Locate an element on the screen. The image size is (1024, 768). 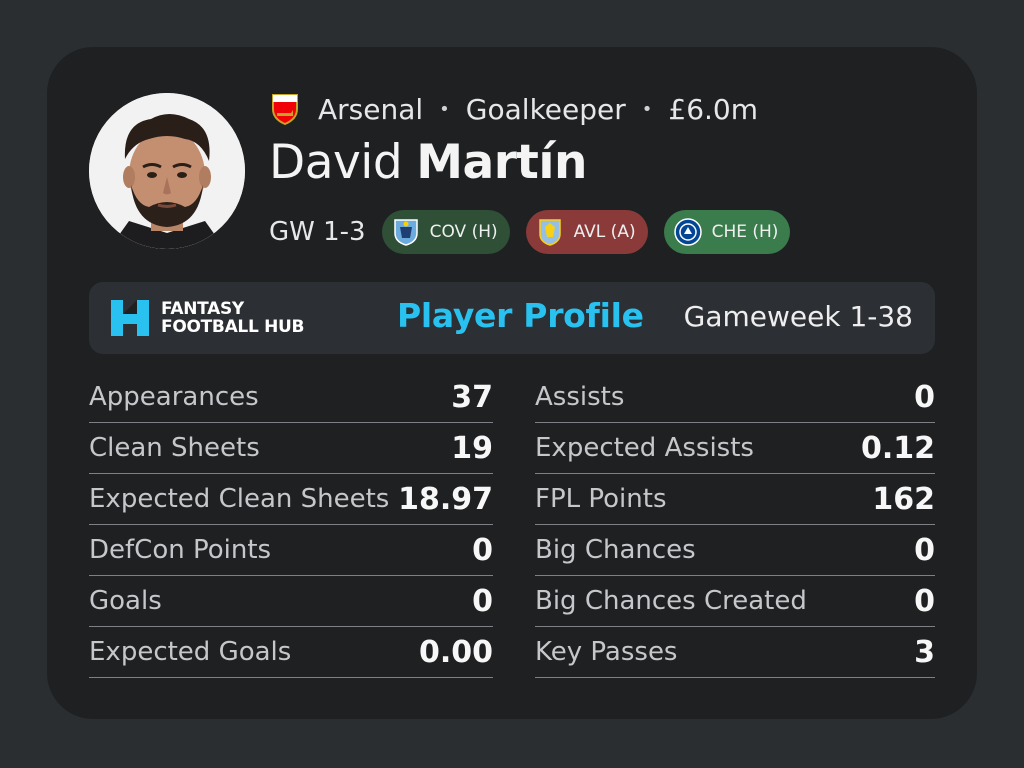
stat-label: Key Passes is located at coordinates (606, 652).